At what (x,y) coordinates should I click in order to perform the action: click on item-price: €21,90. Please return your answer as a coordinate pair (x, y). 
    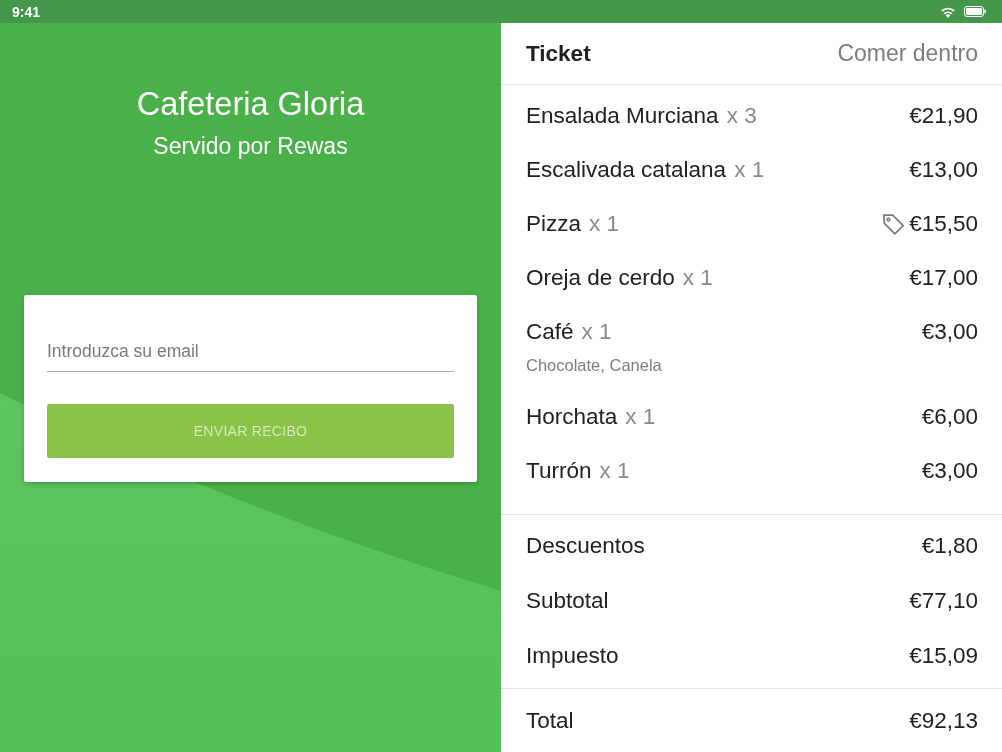
    Looking at the image, I should click on (943, 116).